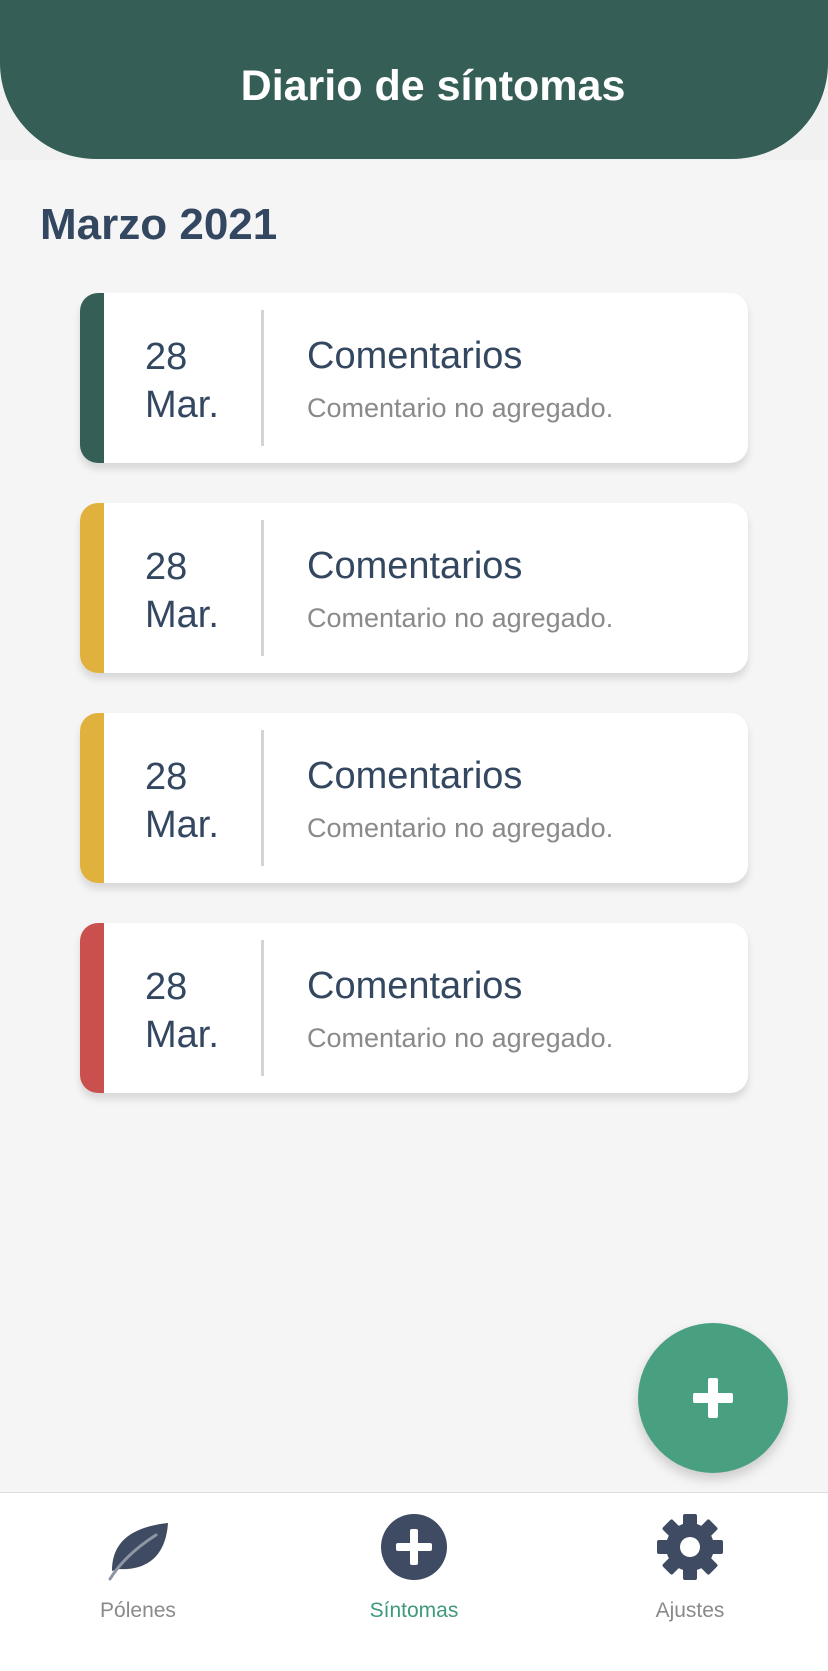  I want to click on month-heading: Marzo 2021, so click(159, 224).